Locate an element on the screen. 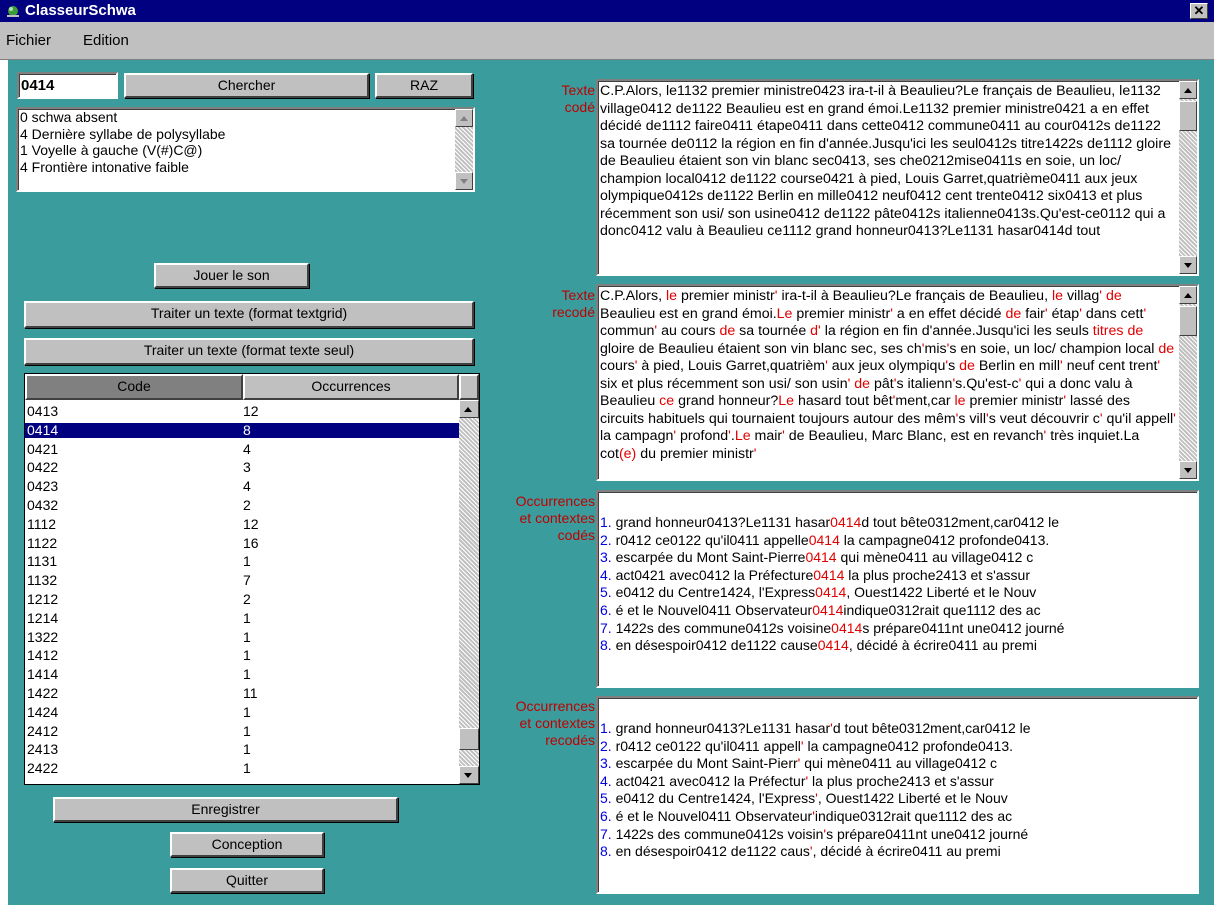 The height and width of the screenshot is (905, 1214). table-row: 0432 2 is located at coordinates (242, 505).